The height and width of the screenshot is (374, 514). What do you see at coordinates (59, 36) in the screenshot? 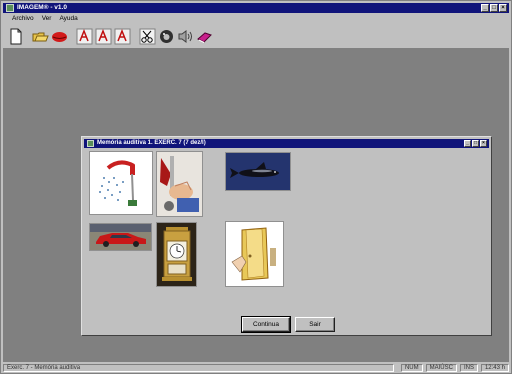
I see `lips-icon` at bounding box center [59, 36].